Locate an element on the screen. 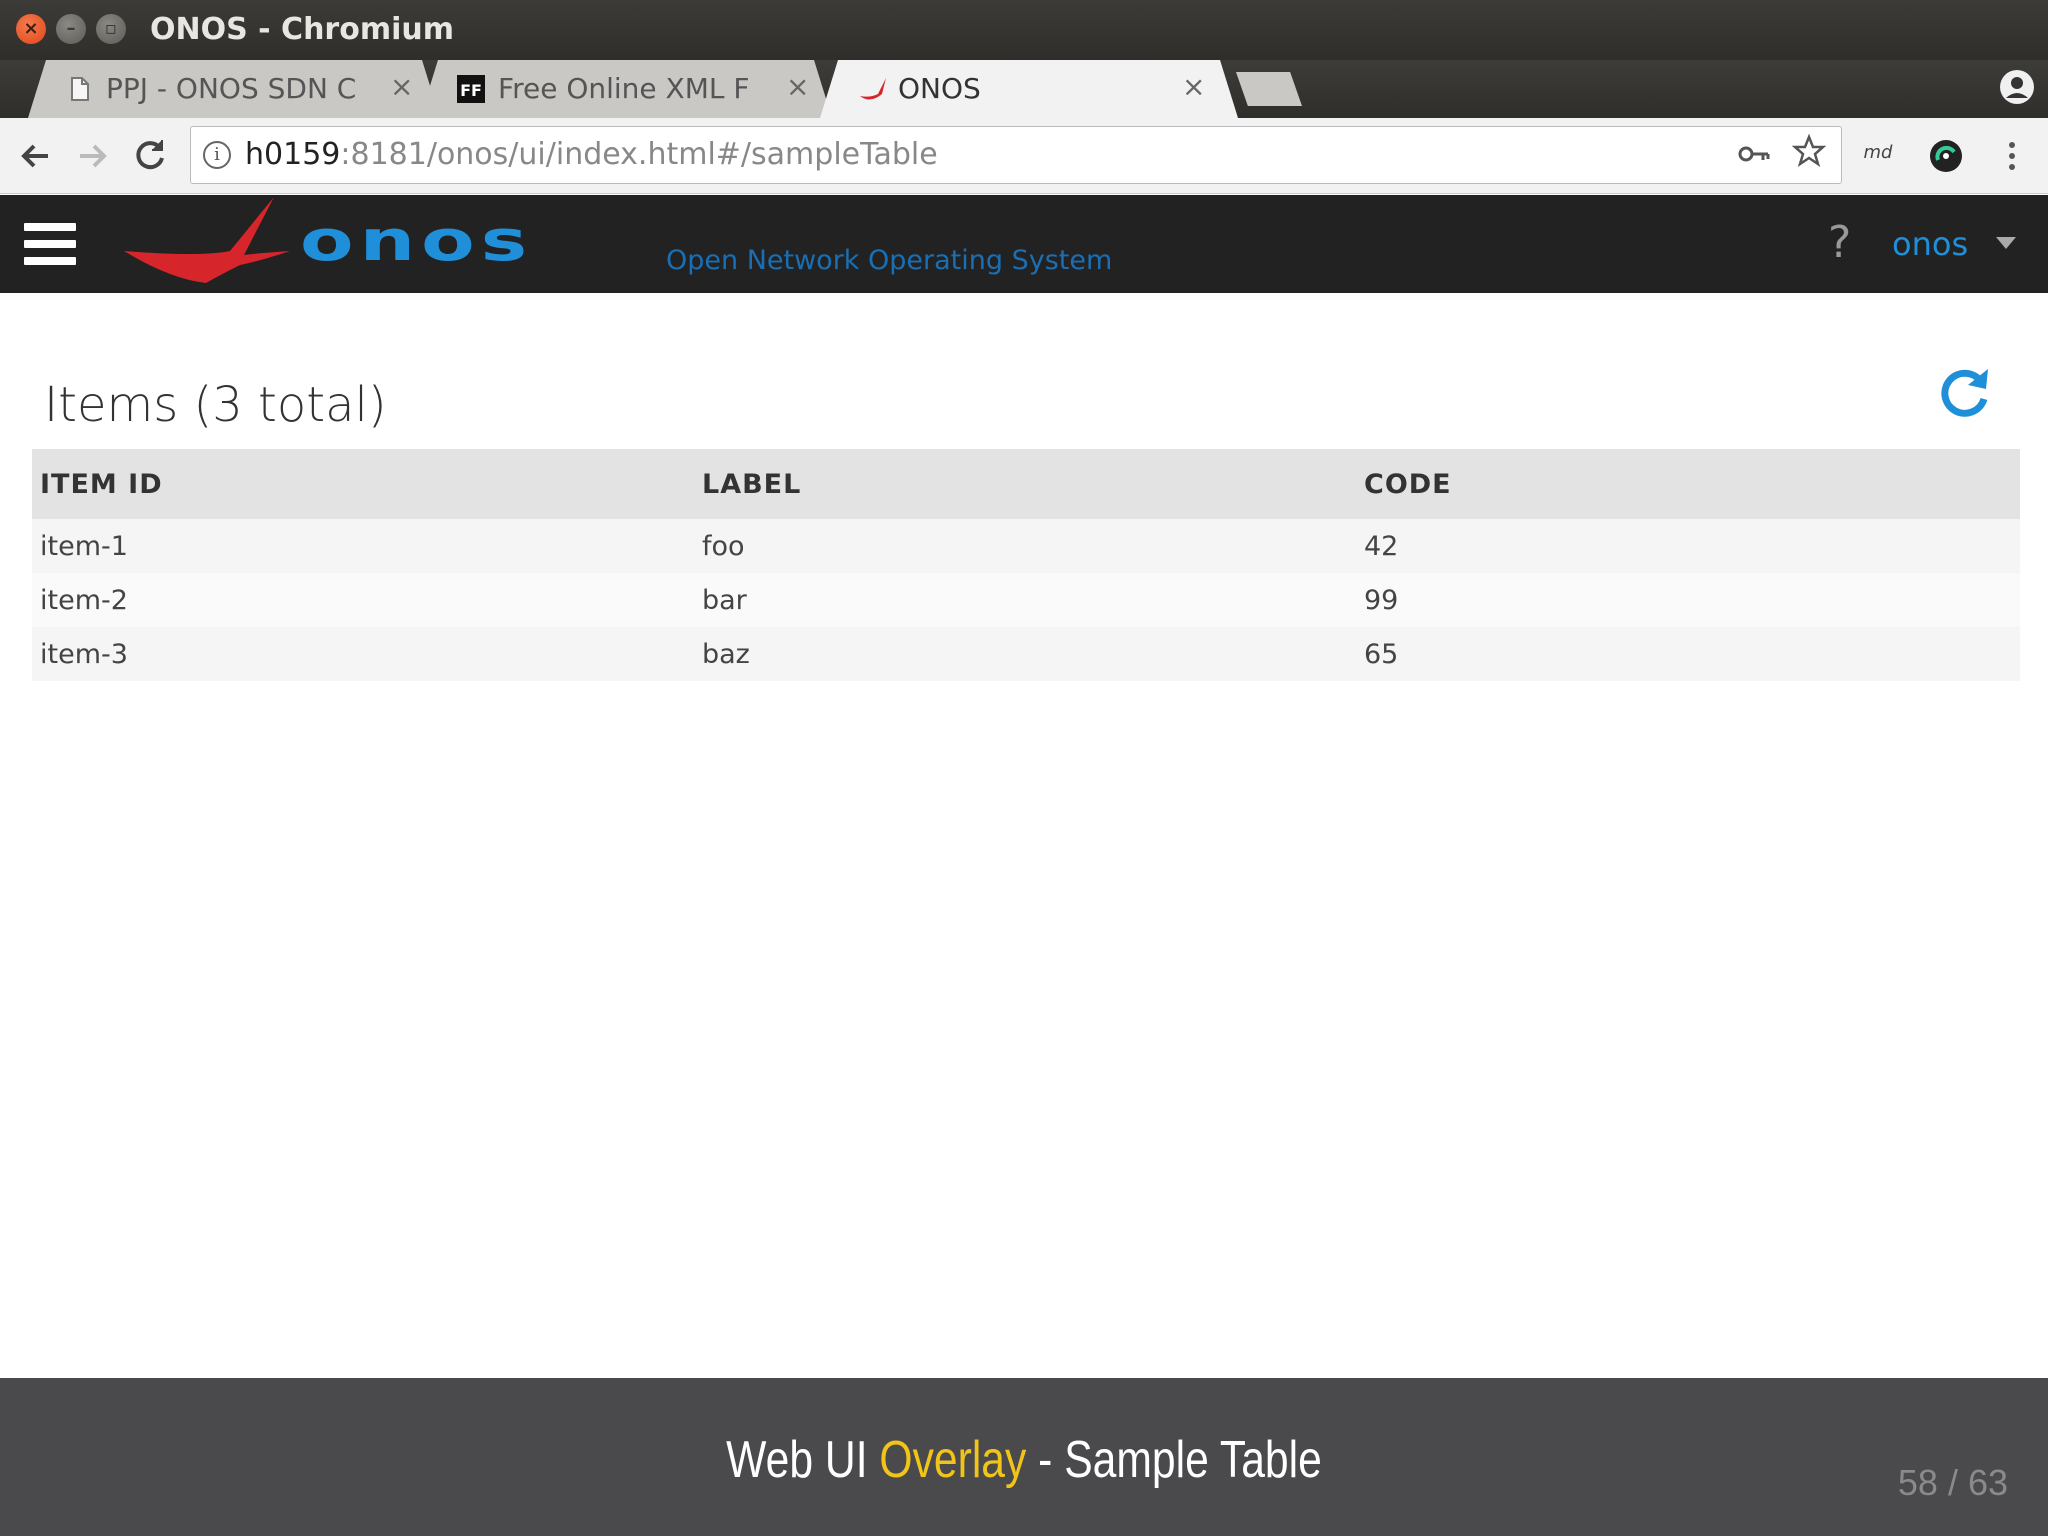 This screenshot has height=1536, width=2048. slide-title: Web UI Overlay - Sample Table is located at coordinates (1023, 1460).